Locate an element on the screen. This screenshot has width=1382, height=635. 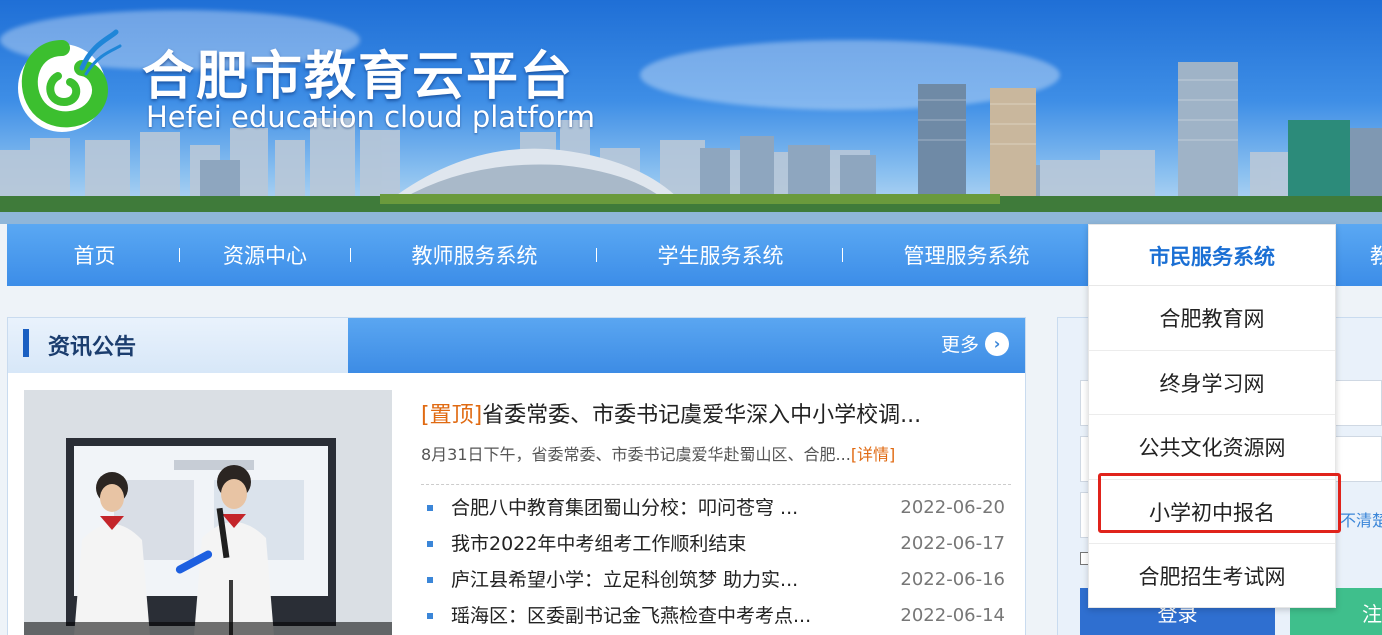
news-list-item: 庐江县希望小学：立足科创筑梦 助力实... 2022-06-16 is located at coordinates (717, 580).